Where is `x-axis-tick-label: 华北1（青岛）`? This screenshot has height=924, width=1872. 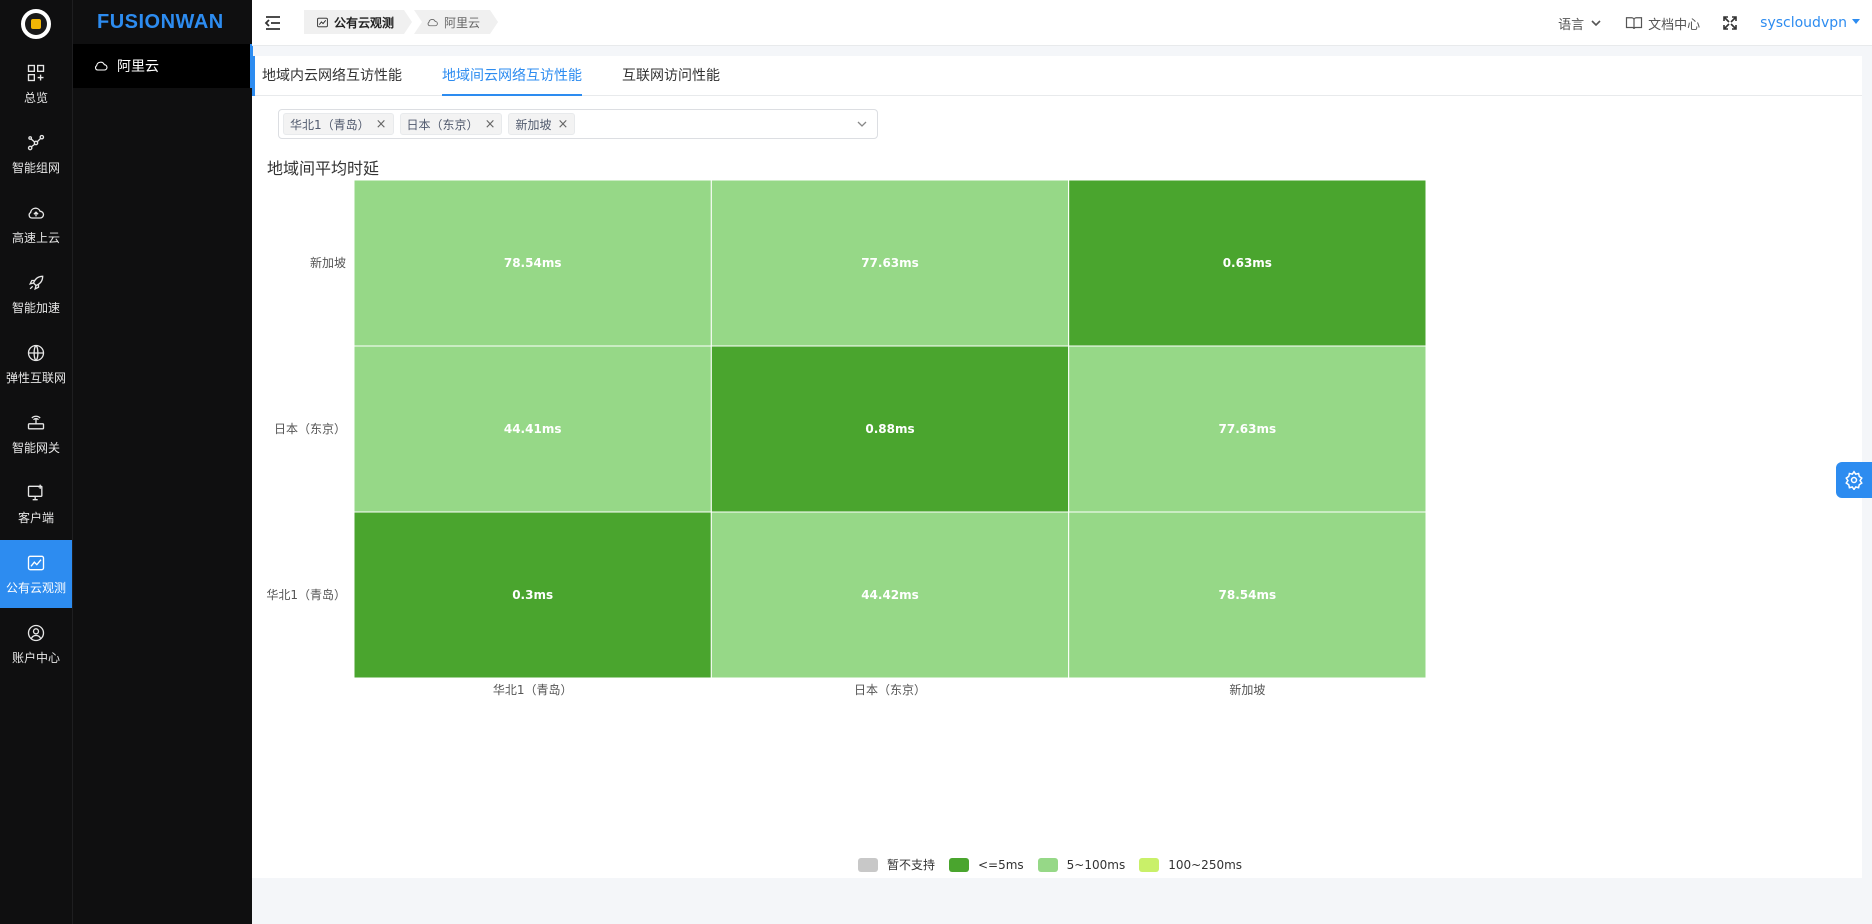
x-axis-tick-label: 华北1（青岛） is located at coordinates (533, 689).